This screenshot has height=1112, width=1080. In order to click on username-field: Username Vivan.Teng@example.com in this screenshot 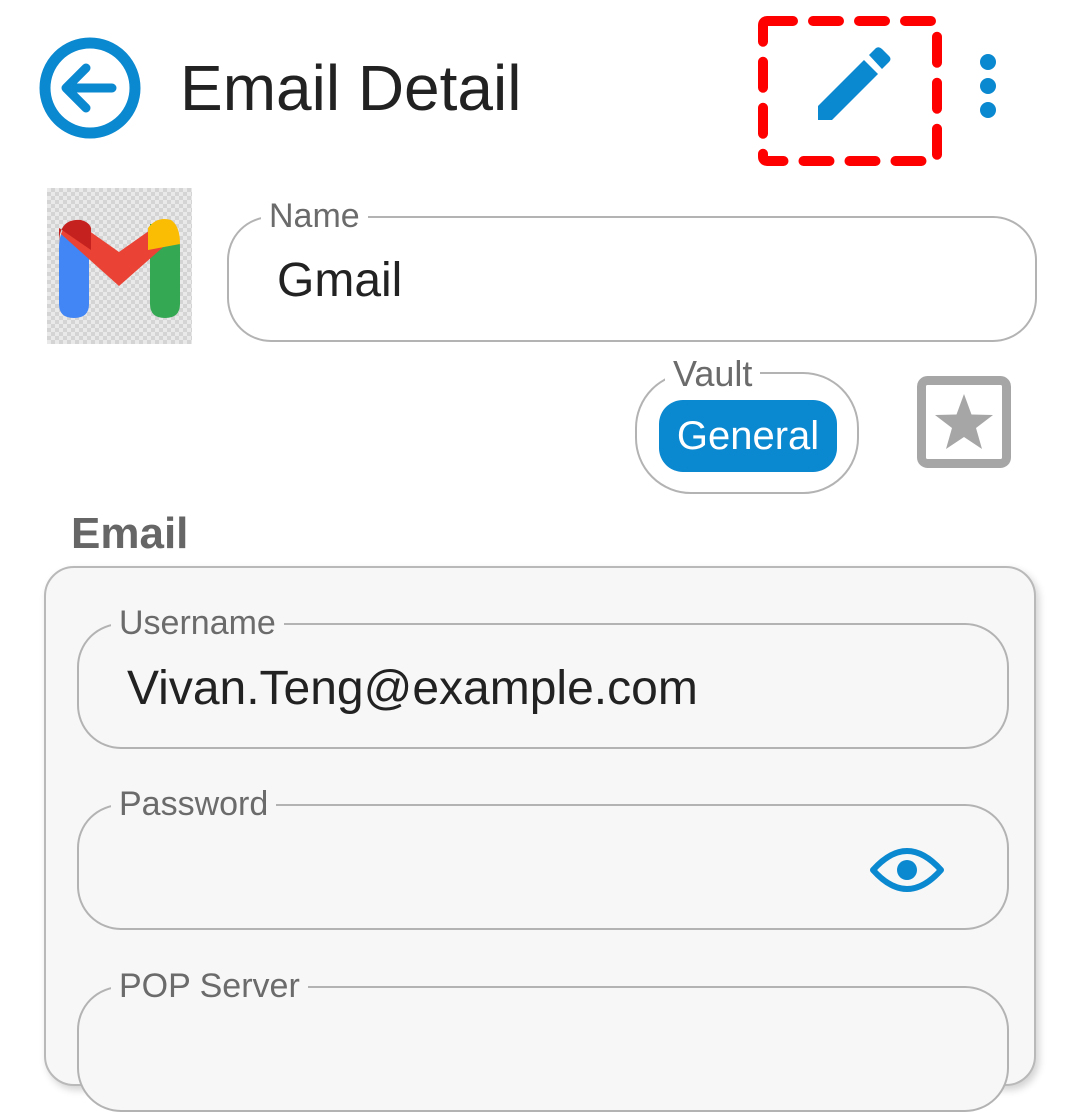, I will do `click(543, 675)`.